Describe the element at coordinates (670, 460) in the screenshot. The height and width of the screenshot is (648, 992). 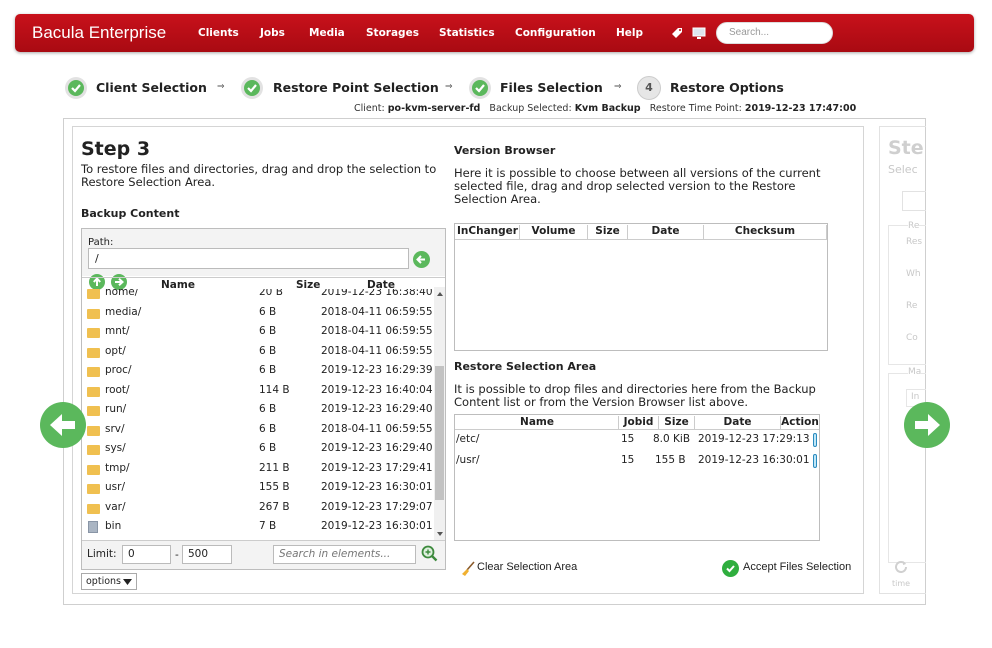
I see `row-size: 155 B` at that location.